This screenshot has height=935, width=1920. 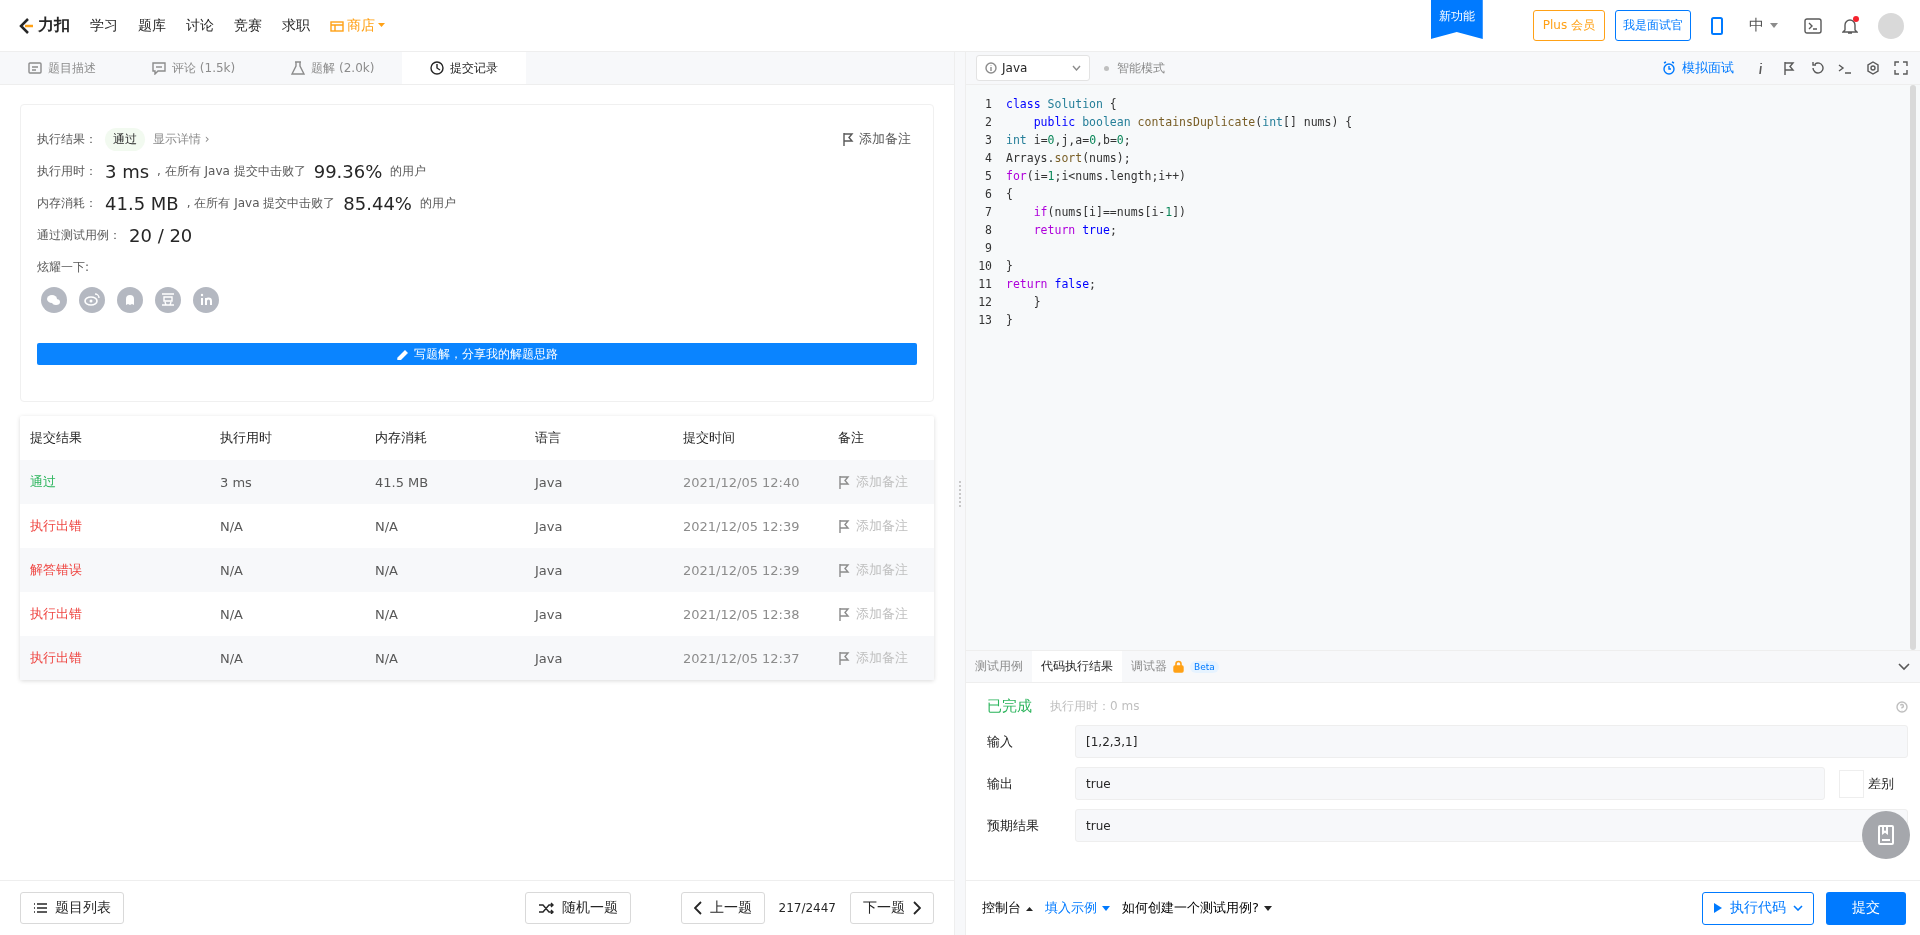 I want to click on code-line: return true;, so click(x=1074, y=230).